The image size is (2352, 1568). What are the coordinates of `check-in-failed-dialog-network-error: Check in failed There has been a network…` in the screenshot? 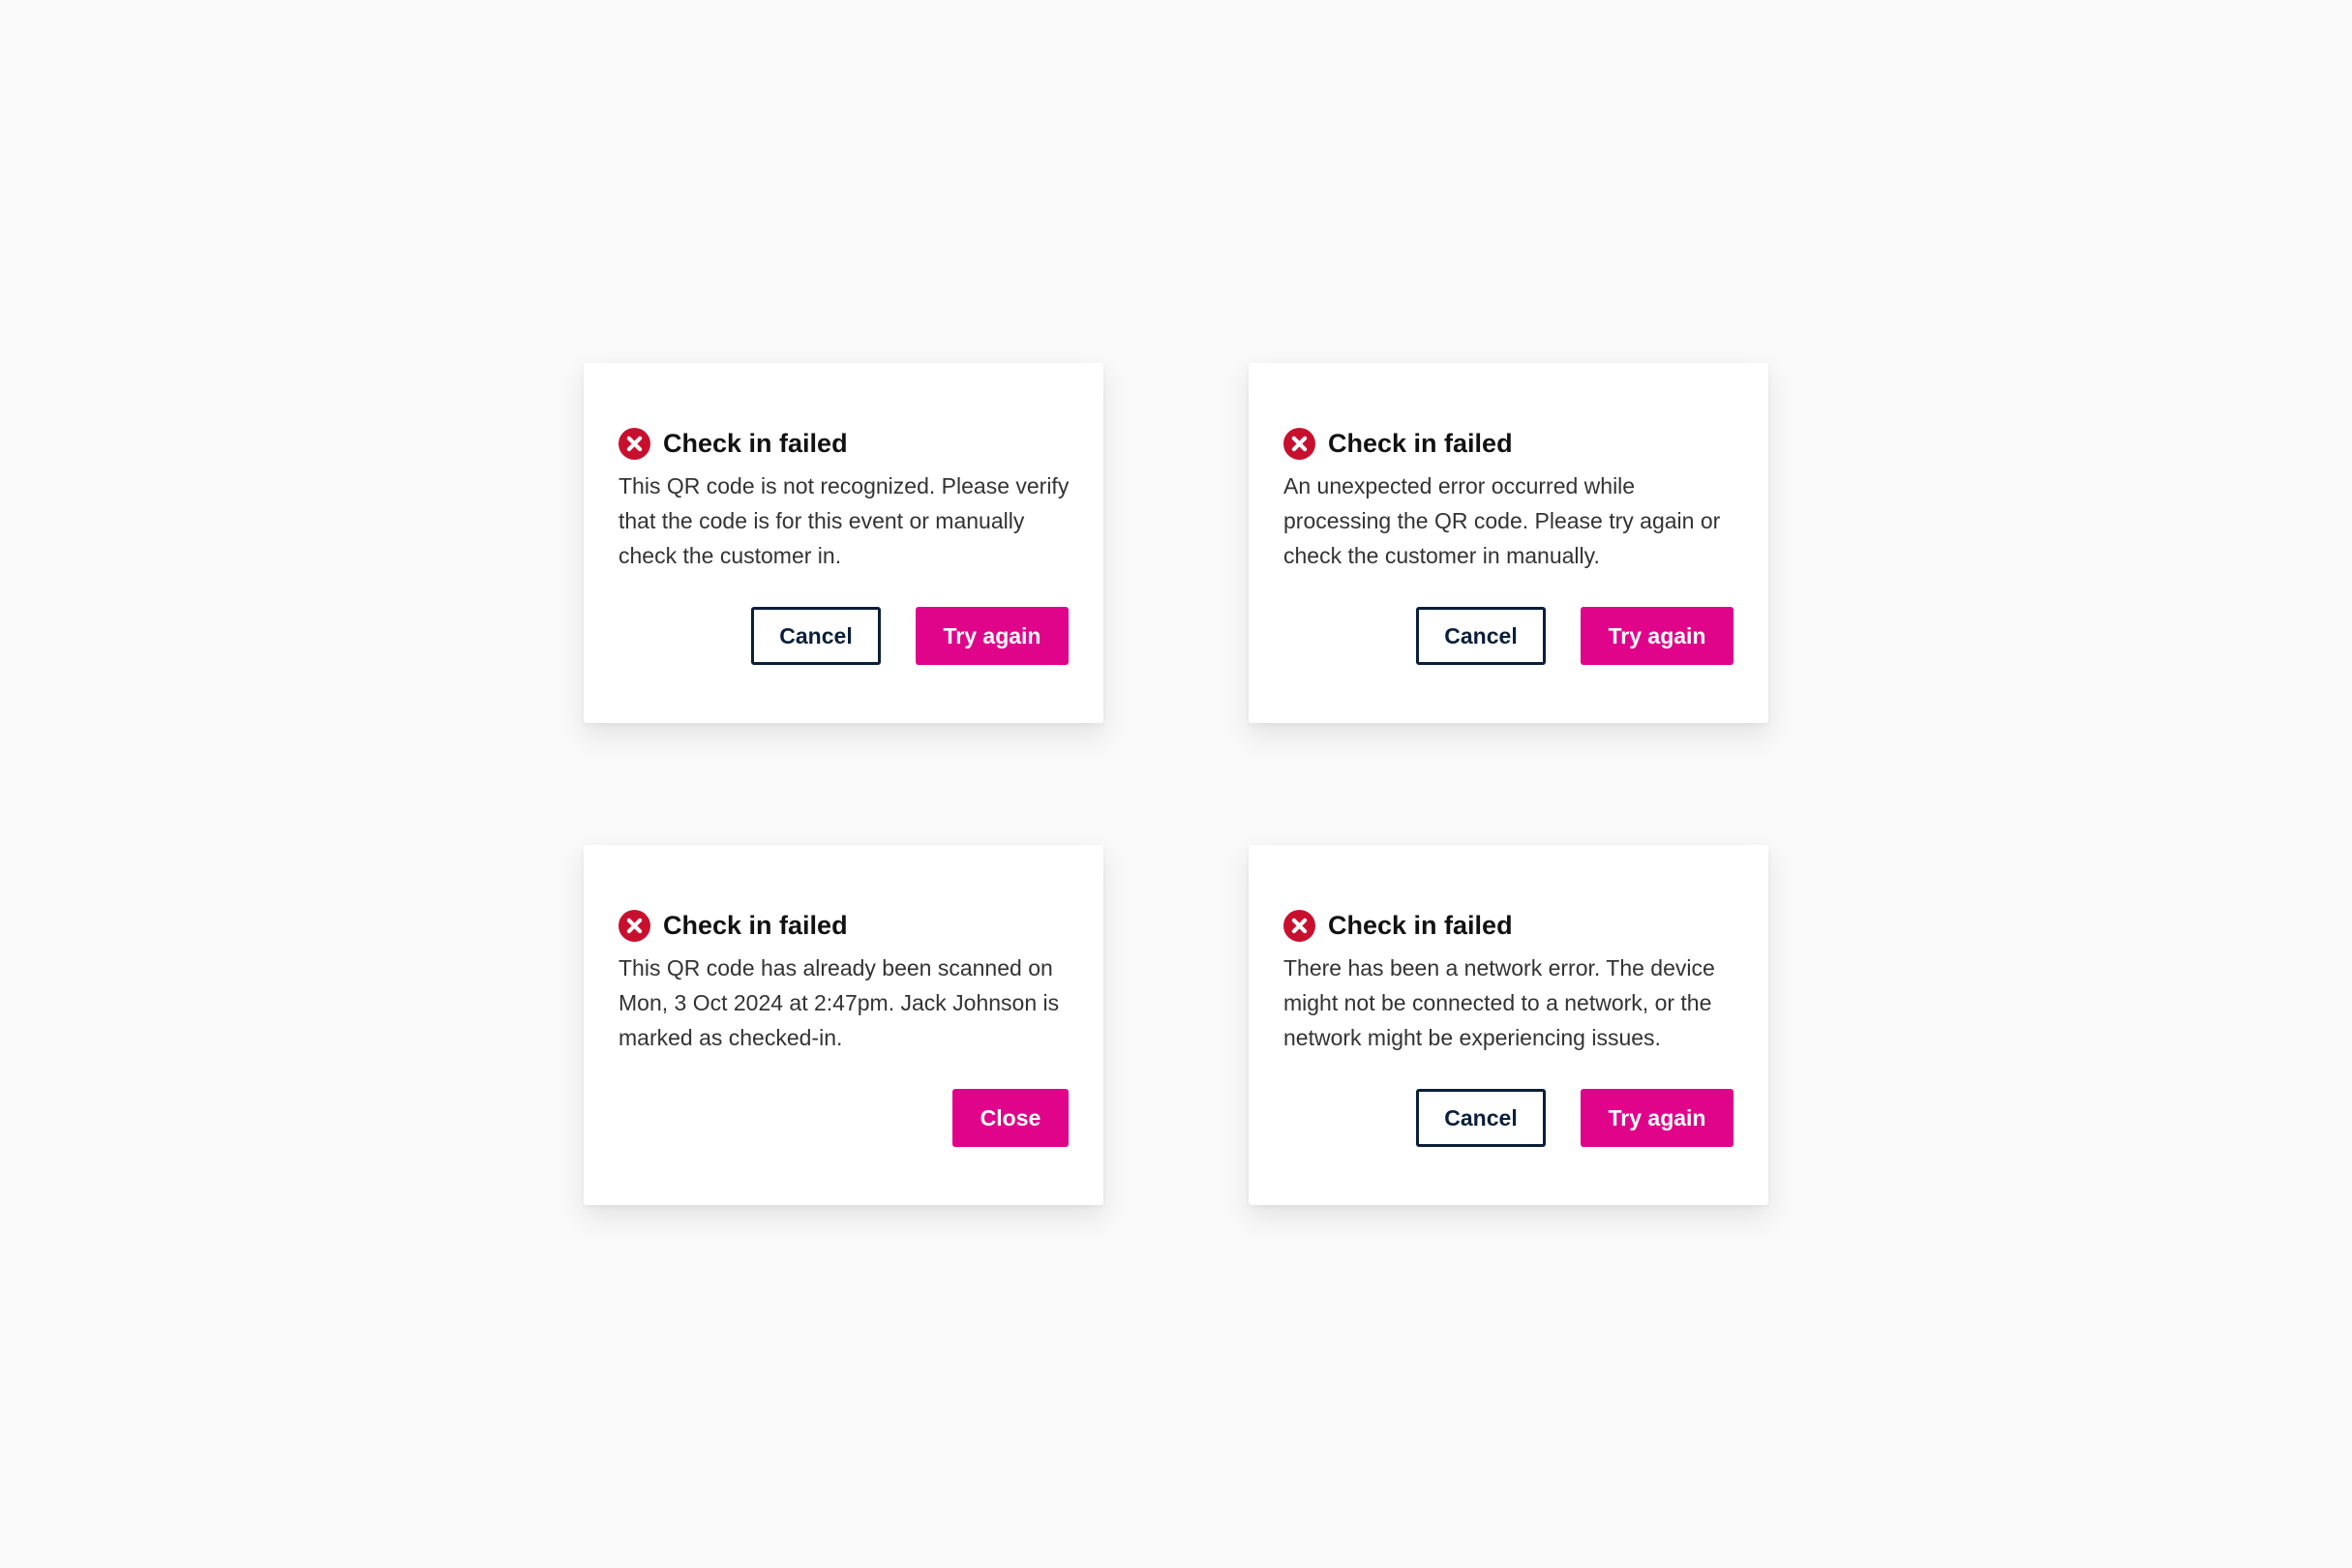 It's located at (1508, 1025).